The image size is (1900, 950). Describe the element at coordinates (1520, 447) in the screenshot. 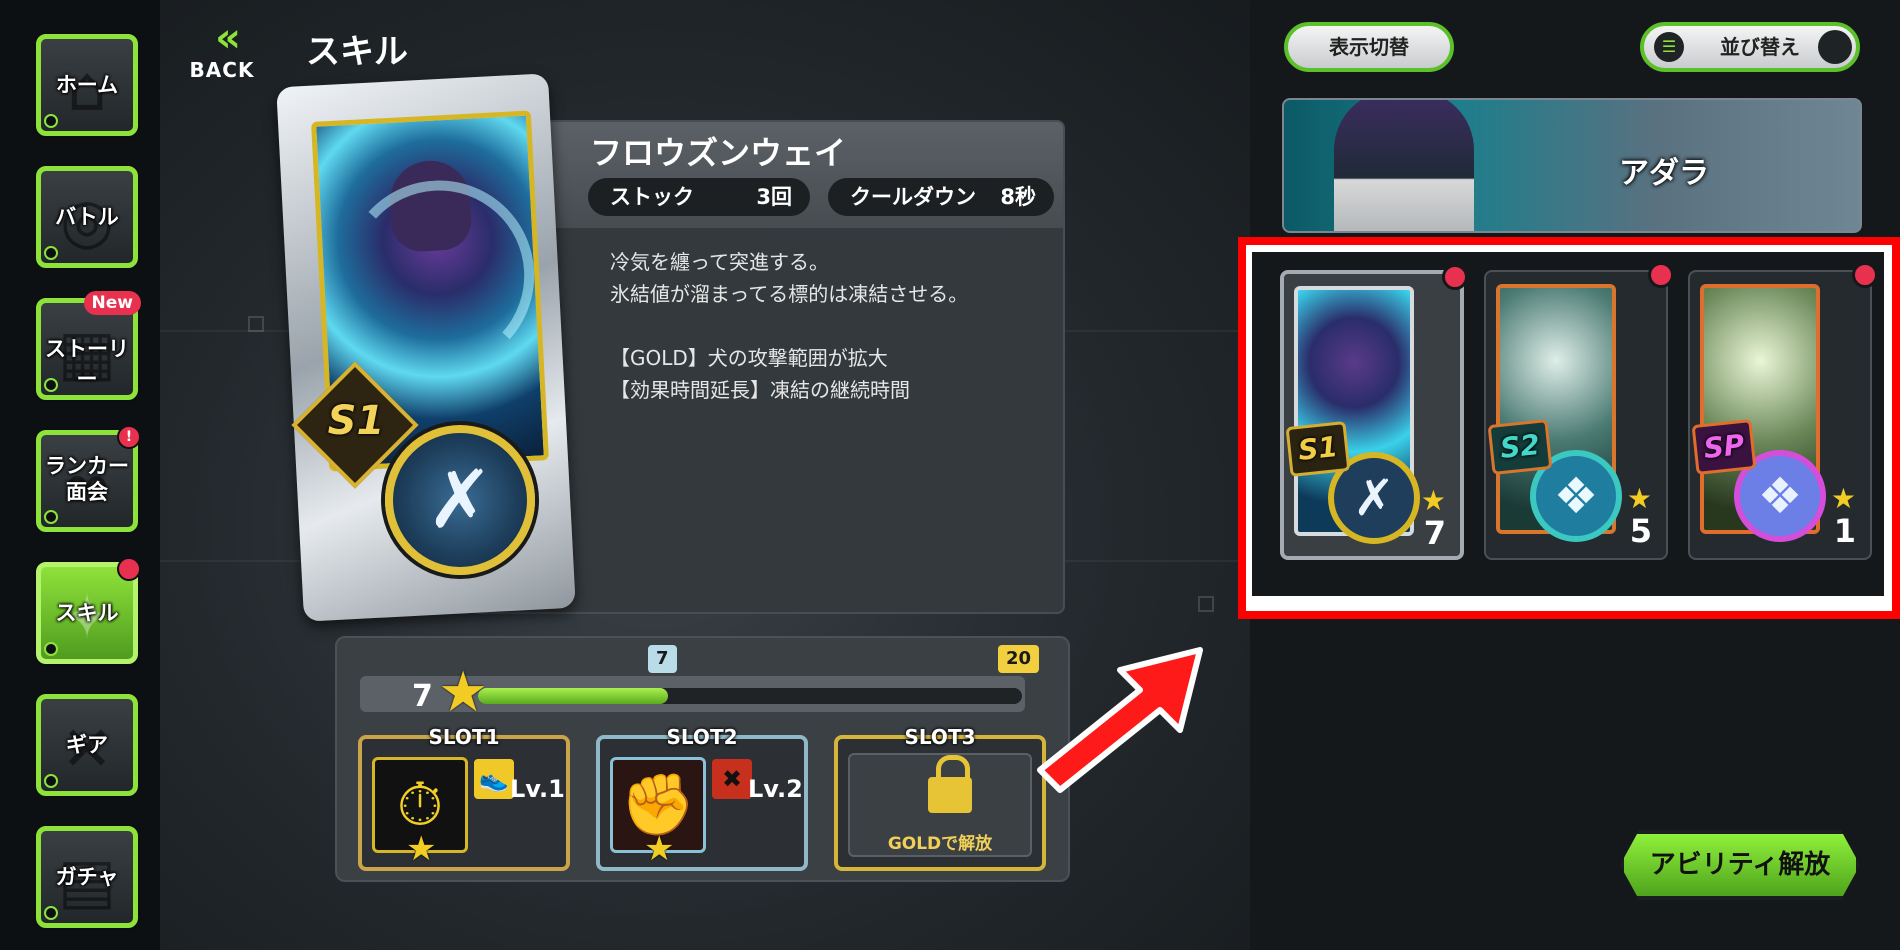

I see `rank-tag: S2` at that location.